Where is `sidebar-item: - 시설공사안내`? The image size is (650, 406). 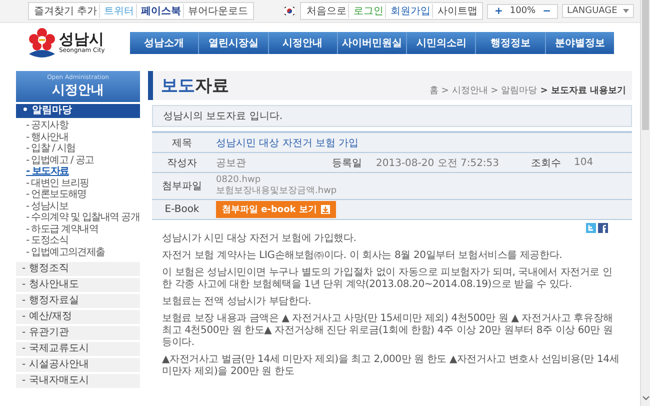
sidebar-item: - 시설공사안내 is located at coordinates (78, 365).